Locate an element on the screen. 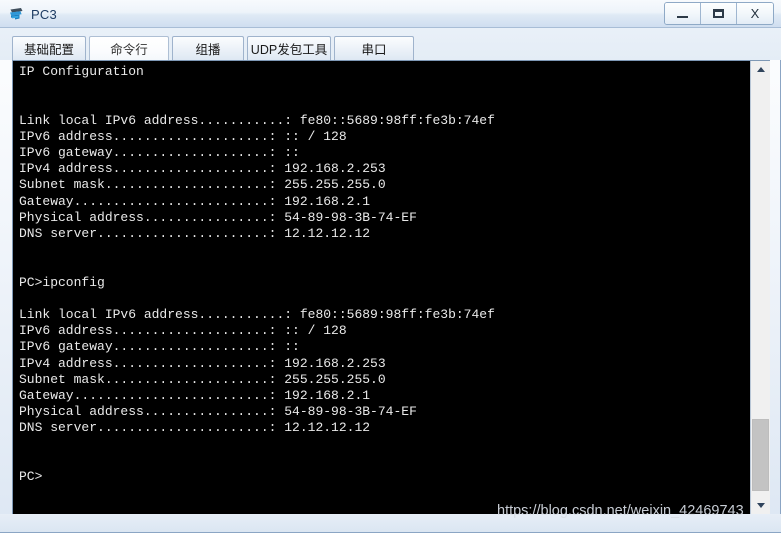  close-button: X is located at coordinates (755, 13).